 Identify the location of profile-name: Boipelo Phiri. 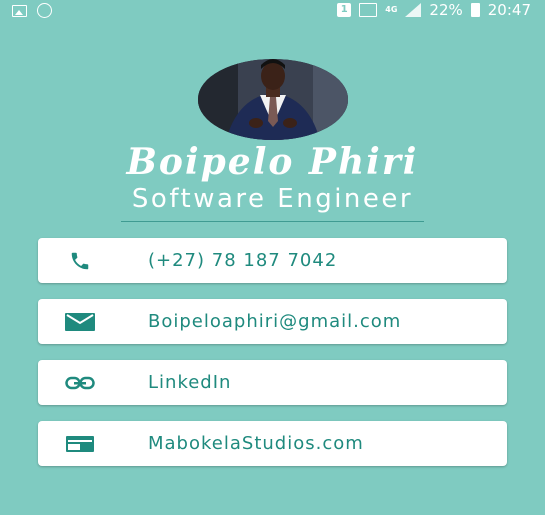
(272, 162).